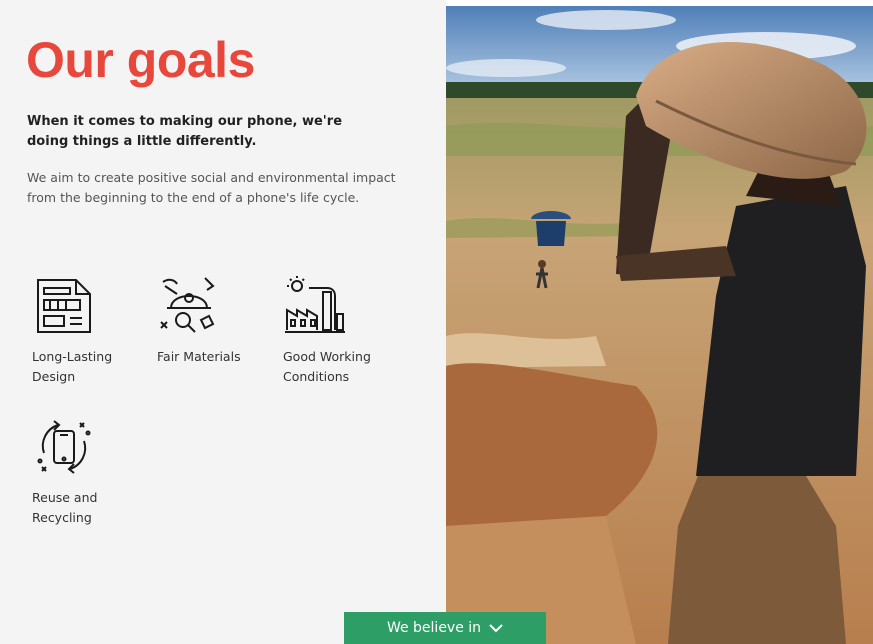 Image resolution: width=873 pixels, height=644 pixels. I want to click on phone-recycling-icon, so click(64, 447).